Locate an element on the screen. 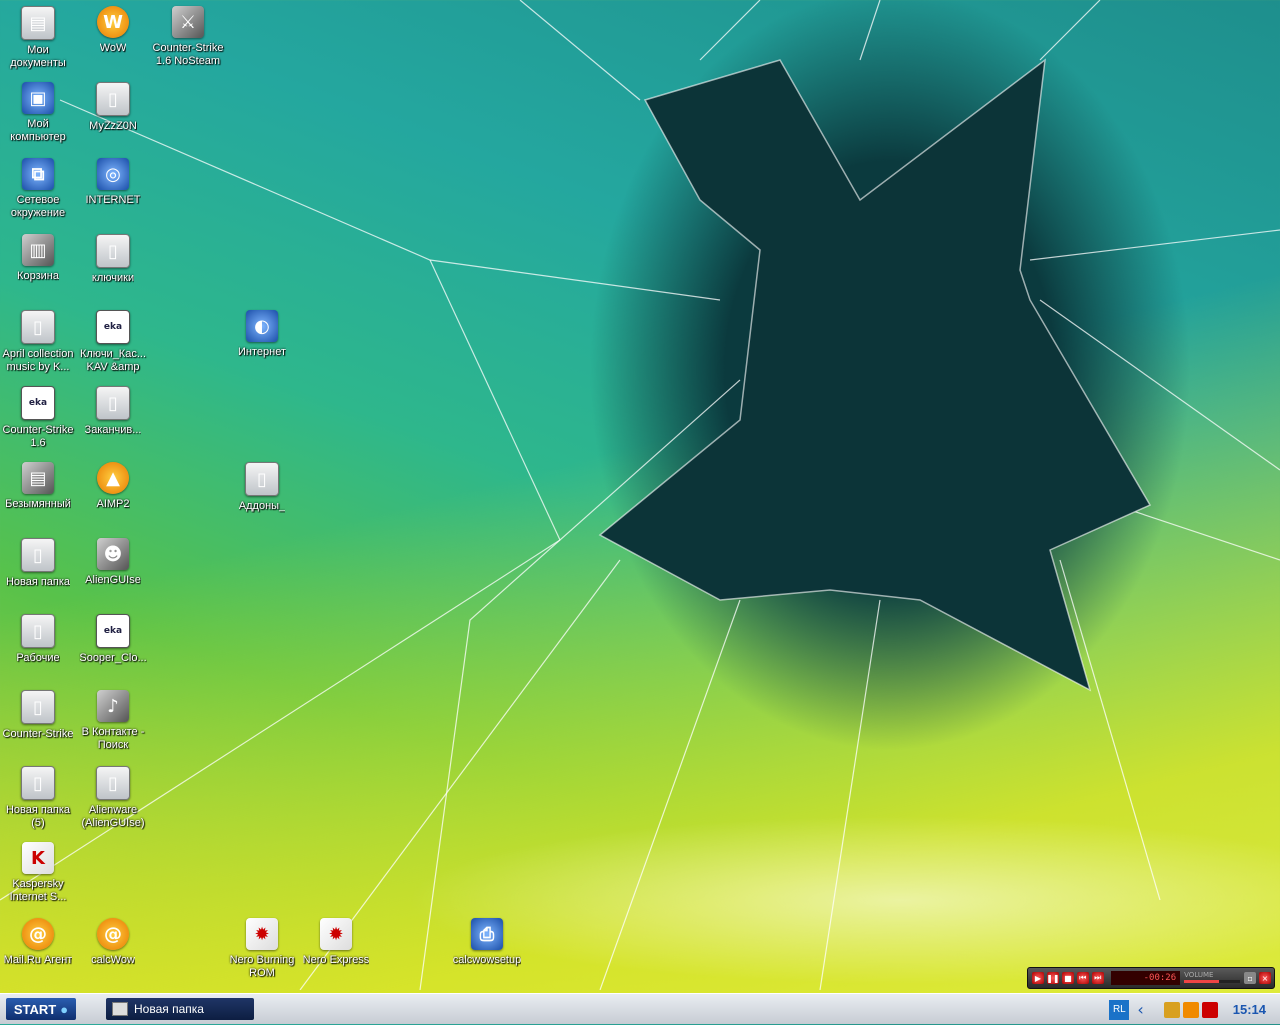 The height and width of the screenshot is (1025, 1280). start-button: START ● is located at coordinates (41, 1009).